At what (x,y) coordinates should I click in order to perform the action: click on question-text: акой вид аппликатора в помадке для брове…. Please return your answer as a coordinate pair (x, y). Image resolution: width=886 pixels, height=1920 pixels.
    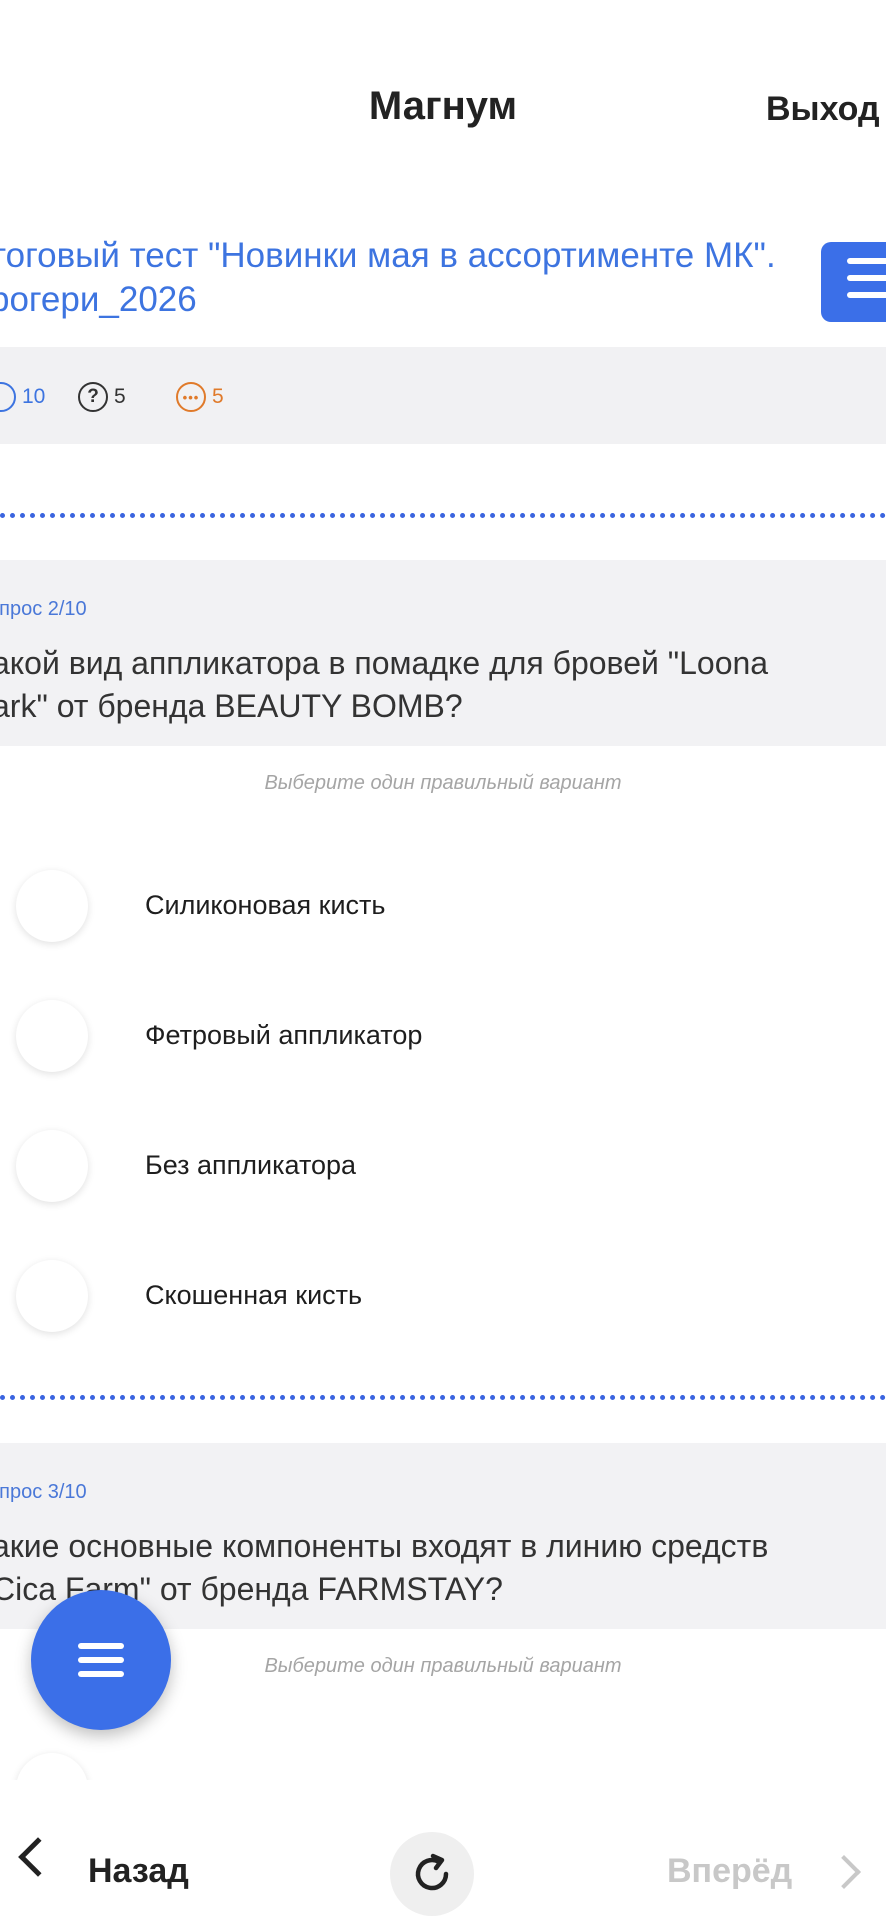
    Looking at the image, I should click on (436, 685).